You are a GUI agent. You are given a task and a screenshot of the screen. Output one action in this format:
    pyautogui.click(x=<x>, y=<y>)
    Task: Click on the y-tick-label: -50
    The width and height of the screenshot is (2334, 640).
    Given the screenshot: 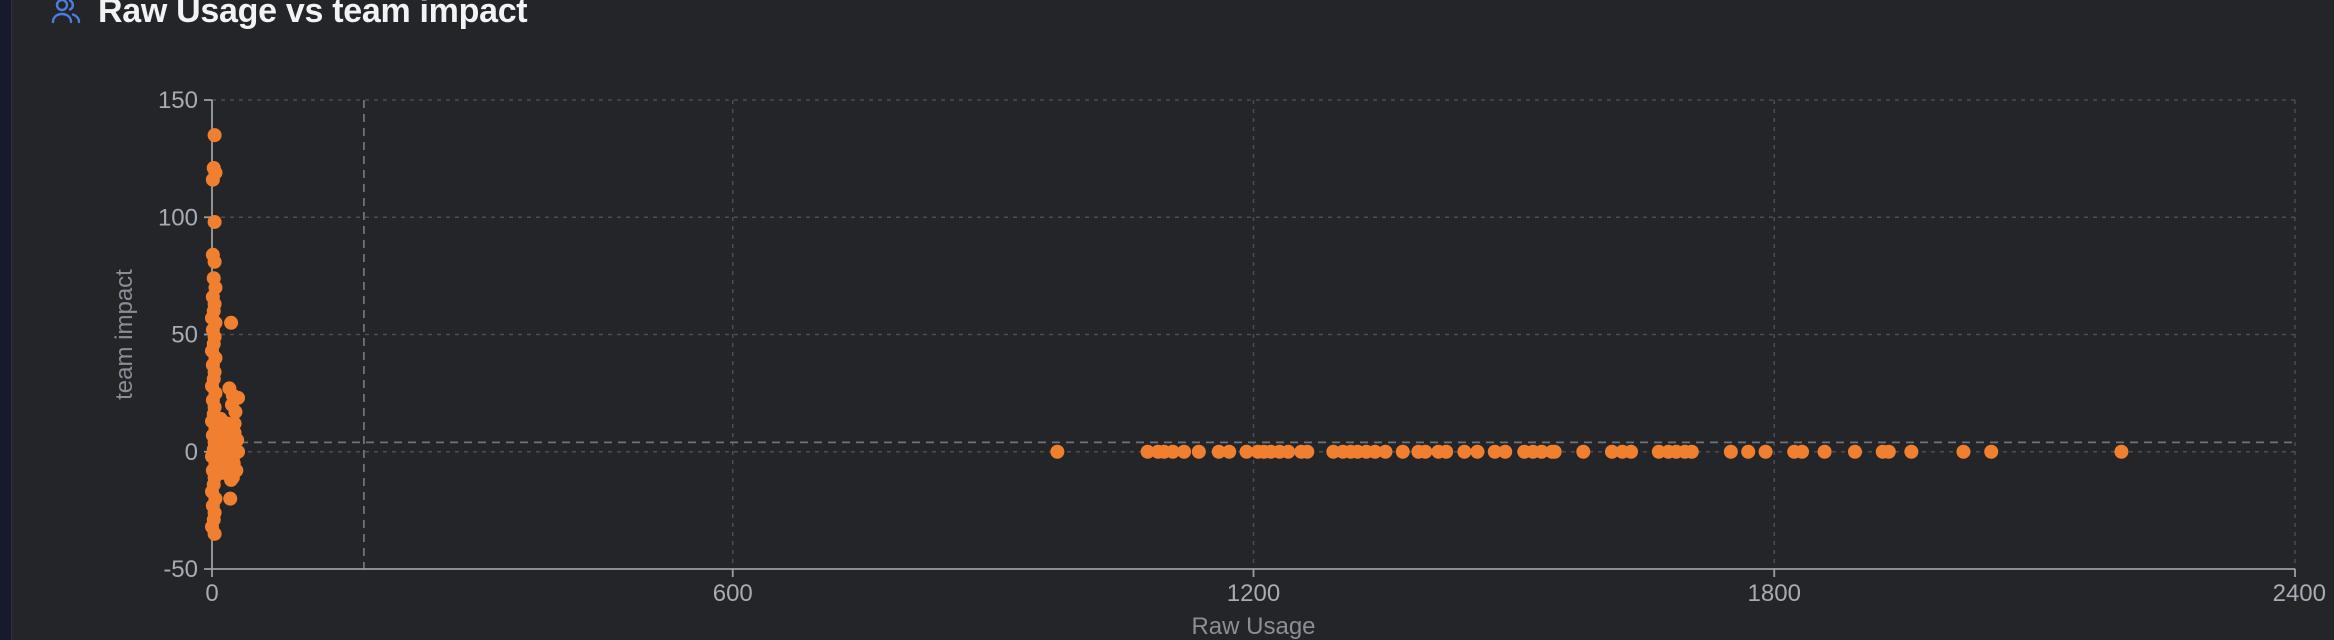 What is the action you would take?
    pyautogui.click(x=180, y=569)
    